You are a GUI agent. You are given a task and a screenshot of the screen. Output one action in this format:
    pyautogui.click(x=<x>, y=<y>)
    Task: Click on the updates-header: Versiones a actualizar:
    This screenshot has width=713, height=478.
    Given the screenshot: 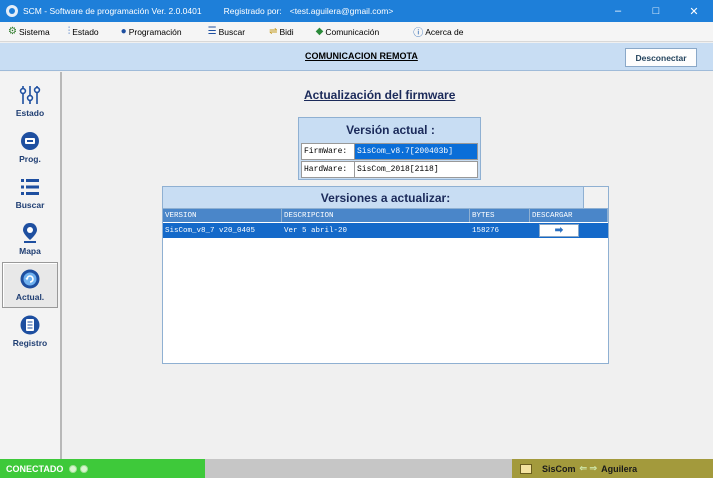 What is the action you would take?
    pyautogui.click(x=385, y=198)
    